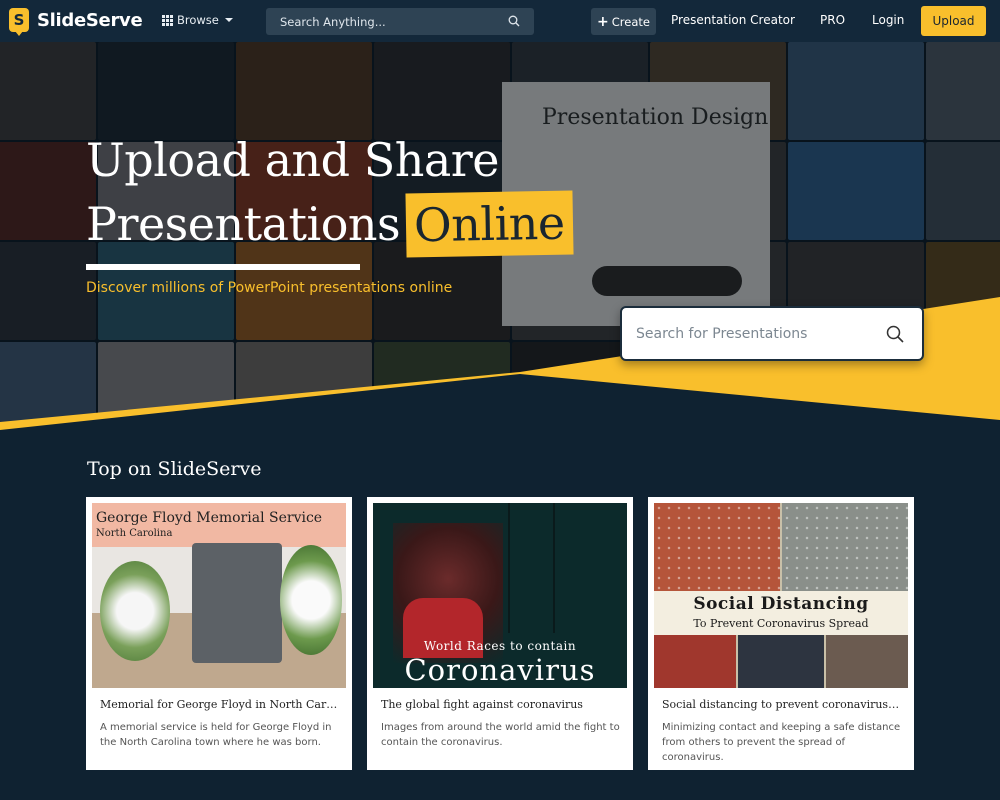 The image size is (1000, 800). I want to click on thumbnail-subheading: Coronavirus, so click(500, 670).